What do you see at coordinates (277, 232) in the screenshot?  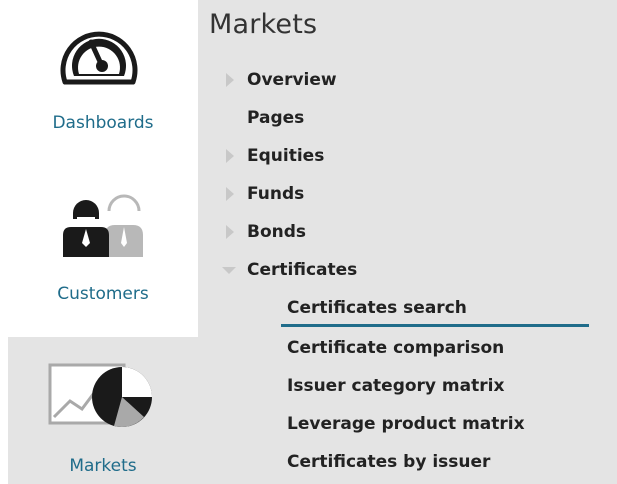 I see `tree-item-label: Bonds` at bounding box center [277, 232].